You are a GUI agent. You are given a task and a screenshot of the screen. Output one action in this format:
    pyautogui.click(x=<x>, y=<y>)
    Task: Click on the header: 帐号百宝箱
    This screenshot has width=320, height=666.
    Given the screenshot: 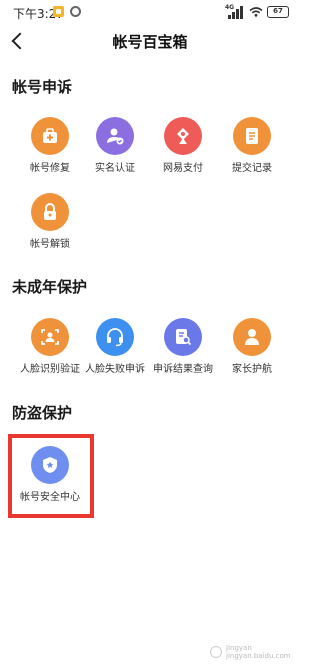 What is the action you would take?
    pyautogui.click(x=150, y=41)
    